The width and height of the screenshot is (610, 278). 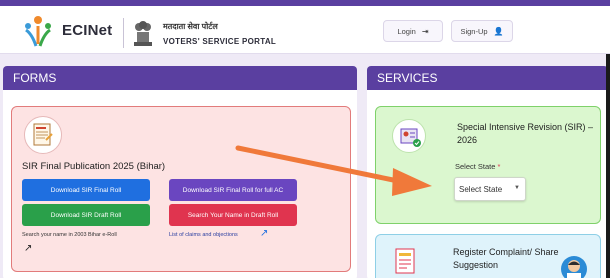 I want to click on sir-final-publication-title: SIR Final Publication 2025 (Bihar), so click(x=94, y=166).